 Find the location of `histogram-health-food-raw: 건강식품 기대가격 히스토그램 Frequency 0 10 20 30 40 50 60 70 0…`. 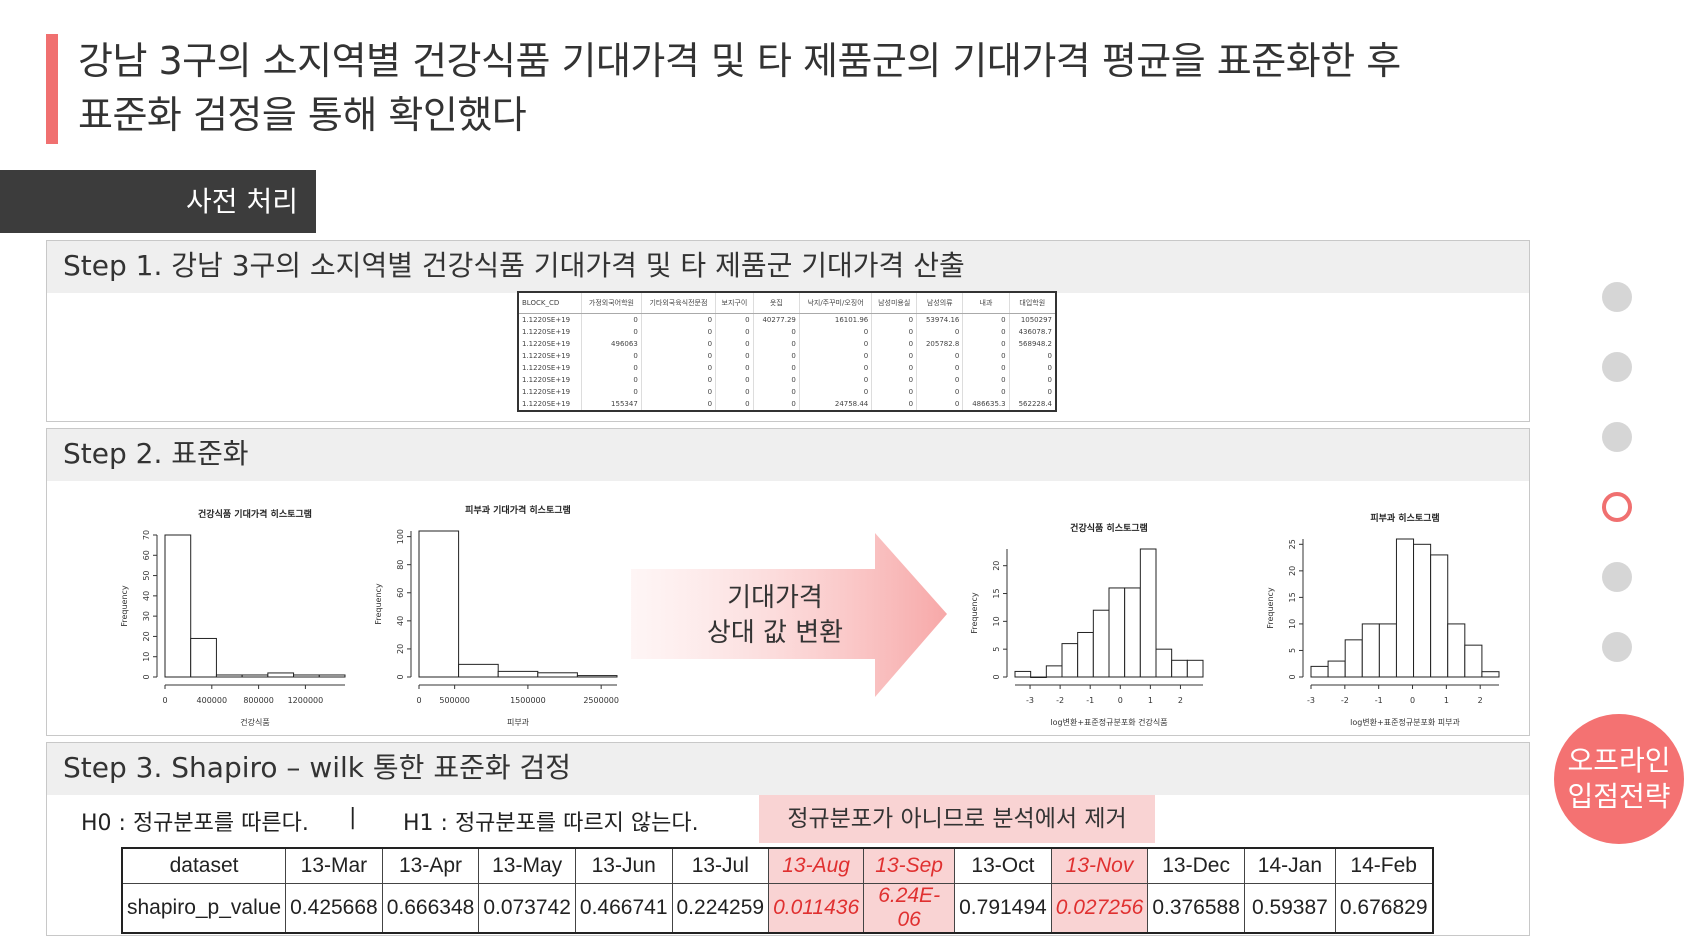

histogram-health-food-raw: 건강식품 기대가격 히스토그램 Frequency 0 10 20 30 40 50 60 70 0… is located at coordinates (233, 617).